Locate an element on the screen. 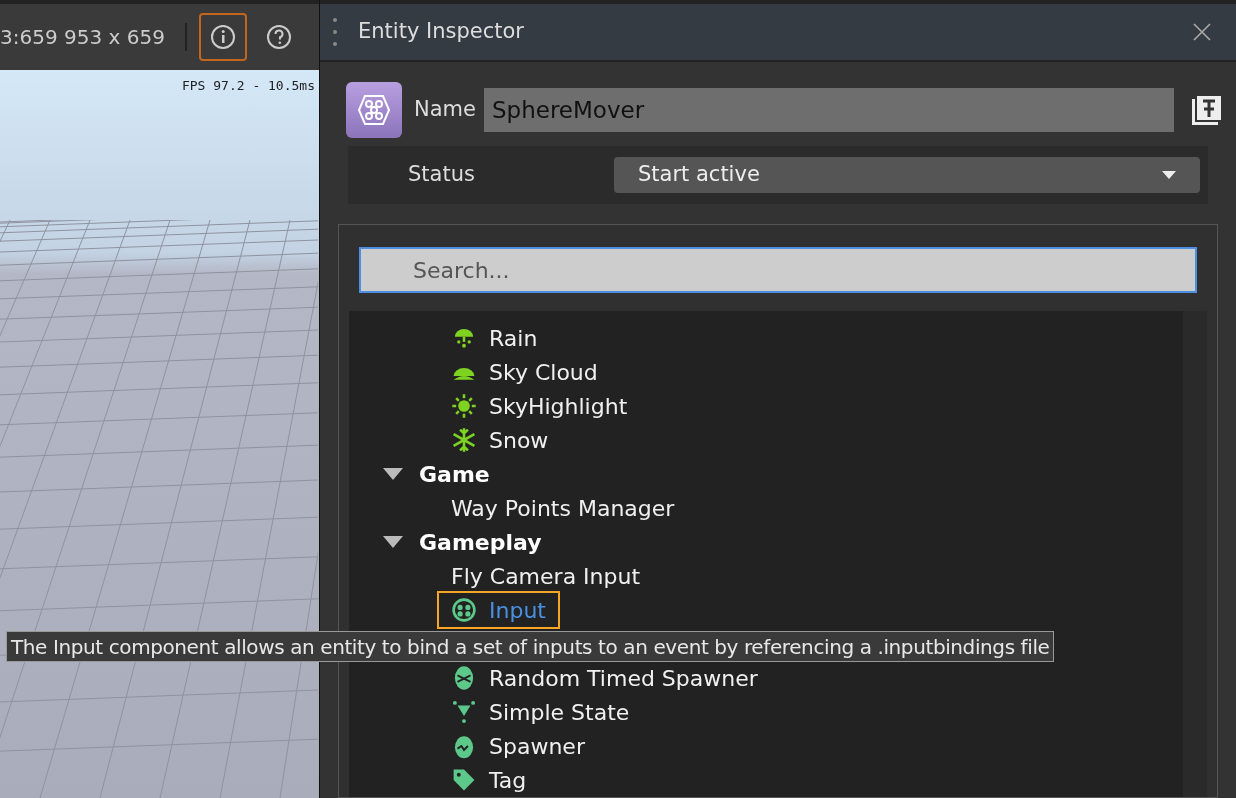 The height and width of the screenshot is (798, 1236). tree-item: Way Points Manager is located at coordinates (563, 508).